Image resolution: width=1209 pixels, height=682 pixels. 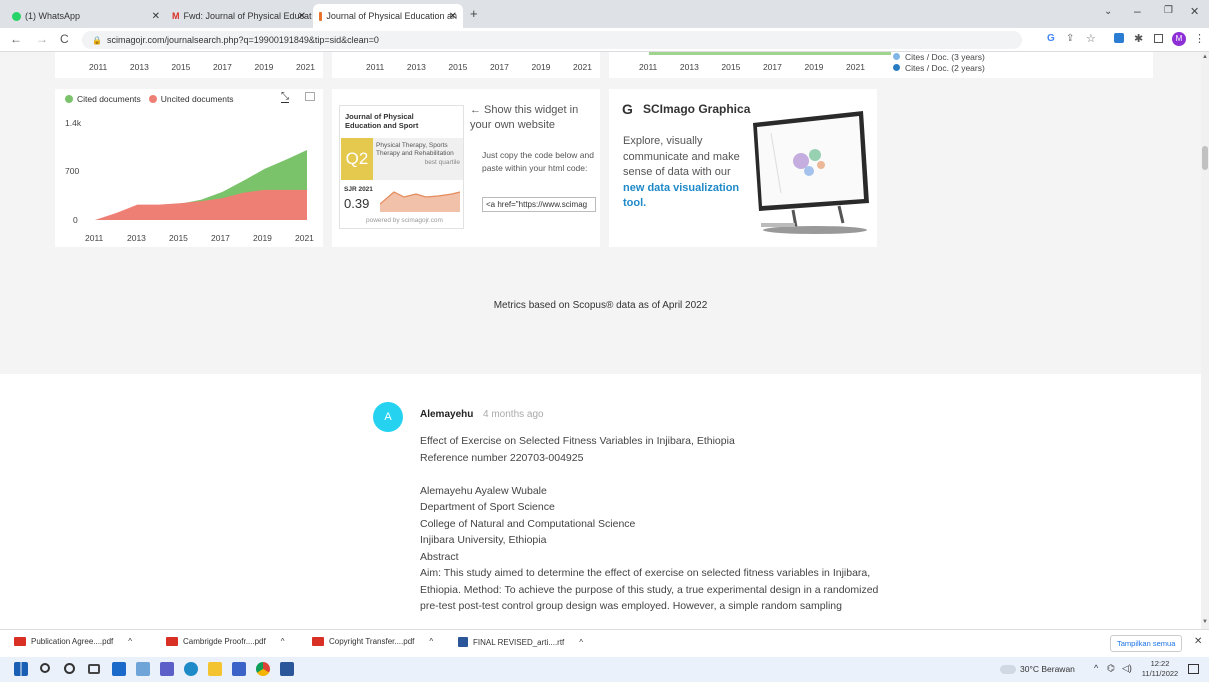 What do you see at coordinates (1194, 11) in the screenshot?
I see `close-window-button: ✕` at bounding box center [1194, 11].